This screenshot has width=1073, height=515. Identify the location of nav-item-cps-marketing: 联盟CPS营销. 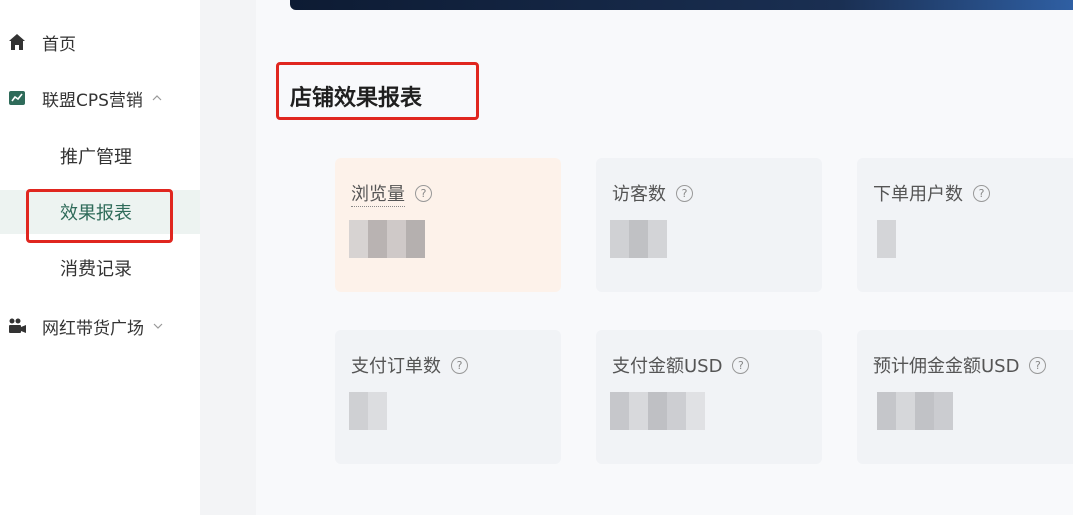
(100, 98).